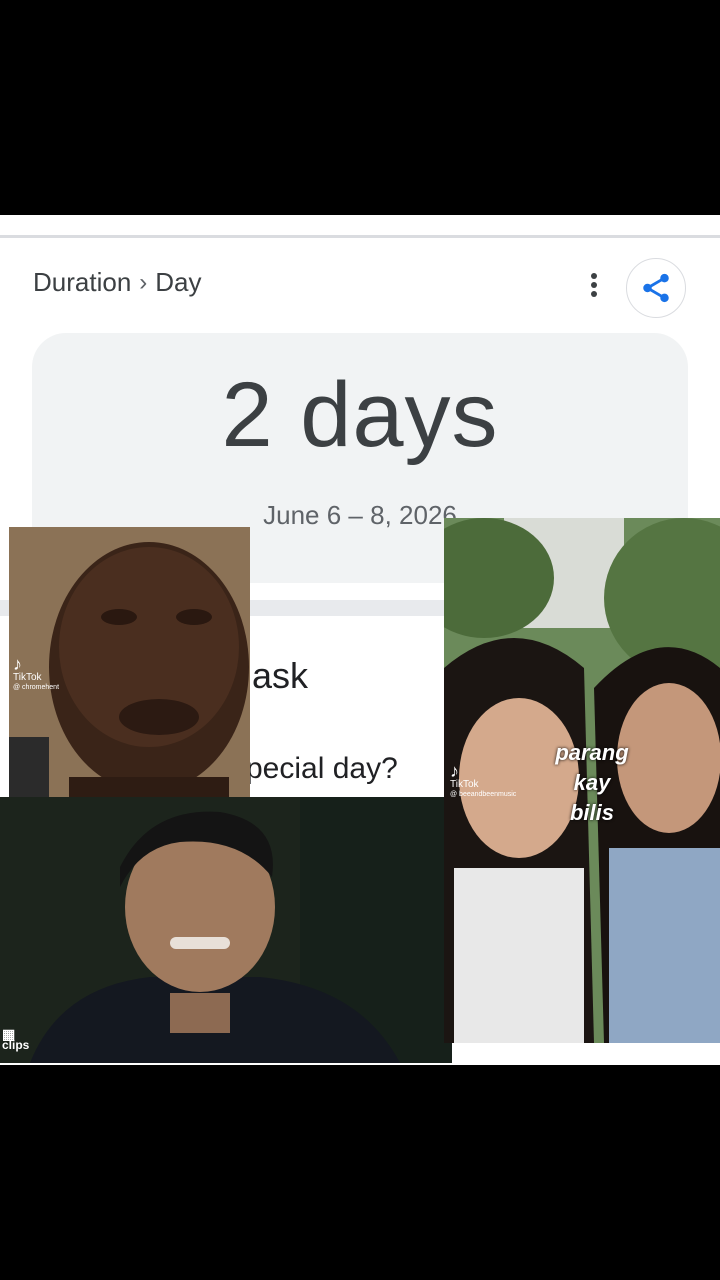  I want to click on tiktok-watermark-1: ♪ TikTok @ chromehent, so click(36, 674).